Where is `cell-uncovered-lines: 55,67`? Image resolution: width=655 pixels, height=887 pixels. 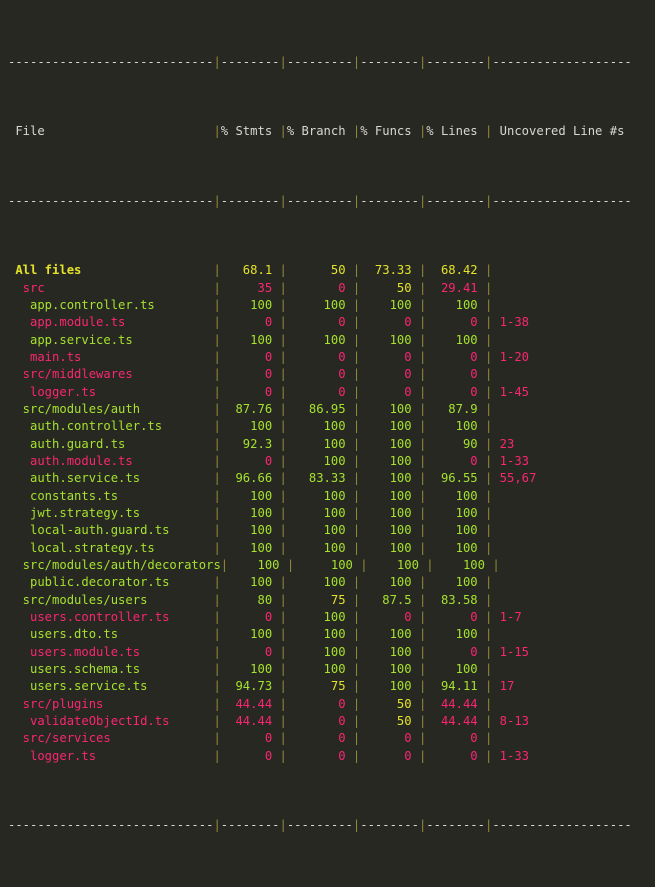
cell-uncovered-lines: 55,67 is located at coordinates (561, 478).